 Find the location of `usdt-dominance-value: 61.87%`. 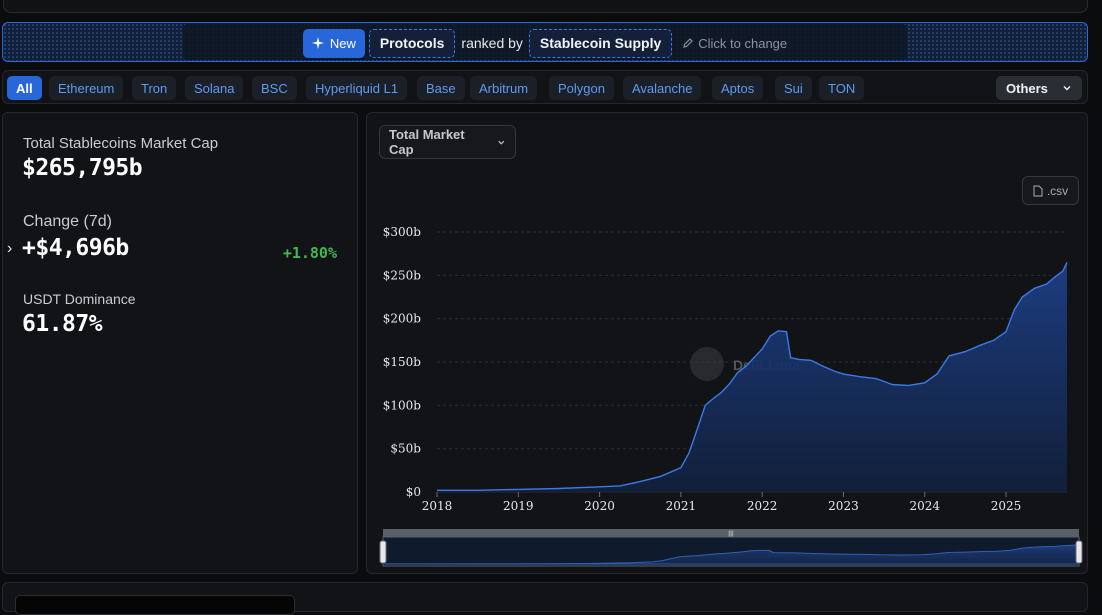

usdt-dominance-value: 61.87% is located at coordinates (62, 324).